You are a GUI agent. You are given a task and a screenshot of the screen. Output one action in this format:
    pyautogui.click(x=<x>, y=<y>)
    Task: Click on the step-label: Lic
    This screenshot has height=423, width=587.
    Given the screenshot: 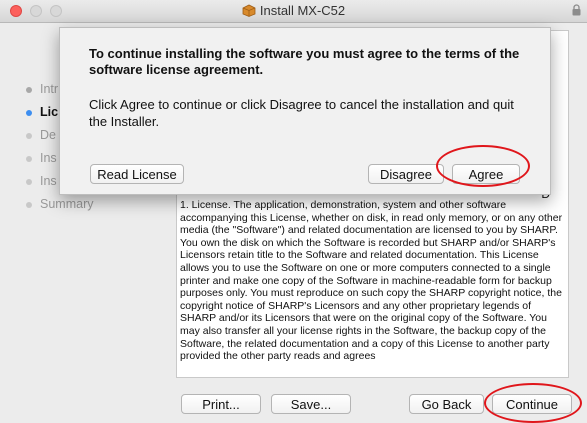 What is the action you would take?
    pyautogui.click(x=49, y=112)
    